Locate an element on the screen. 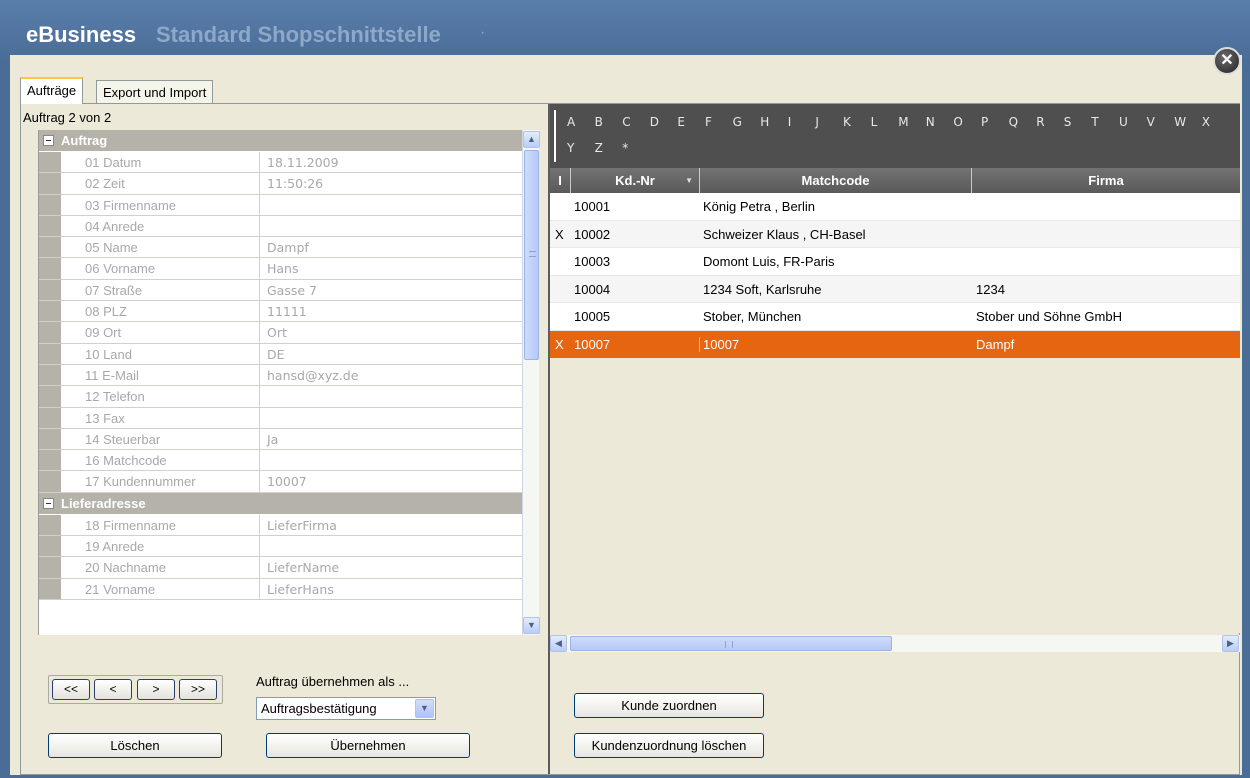  last-record-button: >> is located at coordinates (198, 689).